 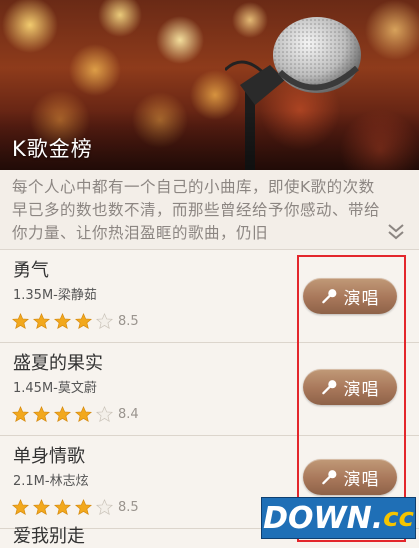 What do you see at coordinates (49, 537) in the screenshot?
I see `song-title-partial: 爱我别走` at bounding box center [49, 537].